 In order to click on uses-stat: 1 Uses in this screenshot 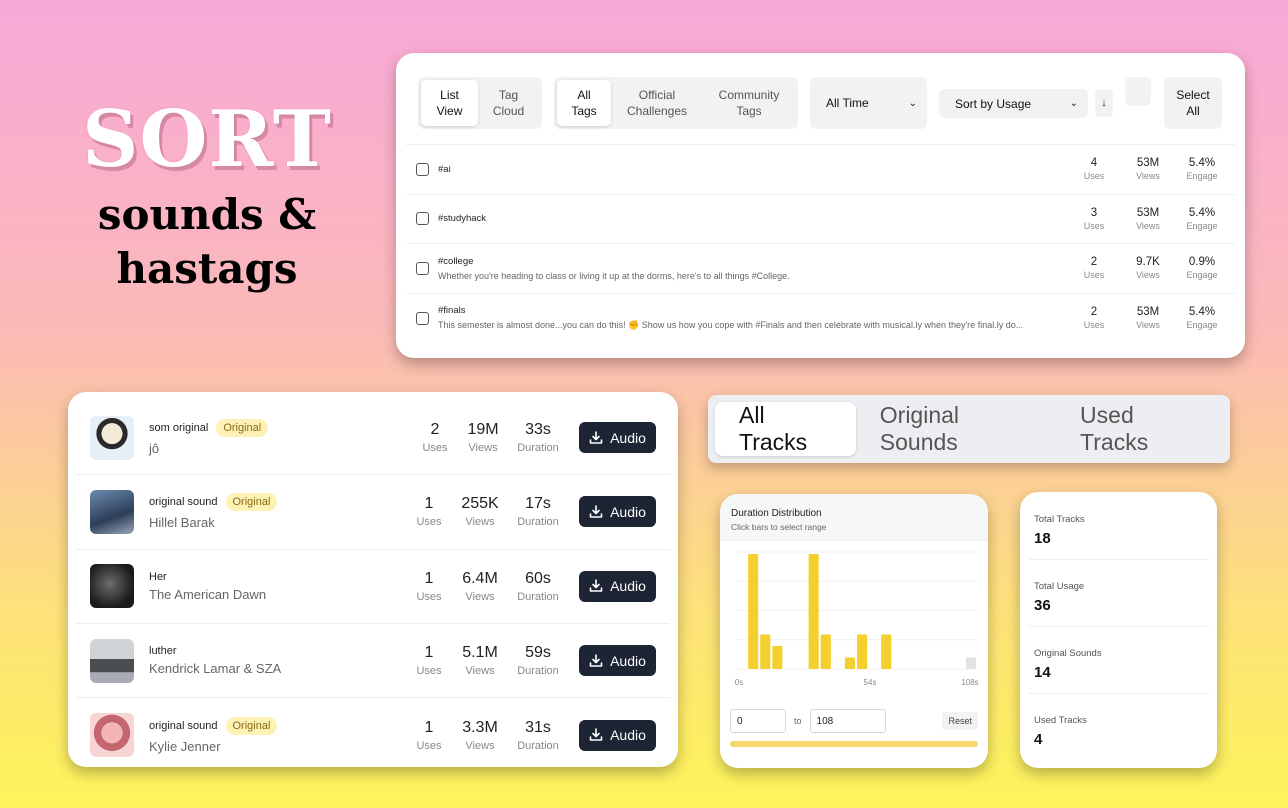, I will do `click(429, 511)`.